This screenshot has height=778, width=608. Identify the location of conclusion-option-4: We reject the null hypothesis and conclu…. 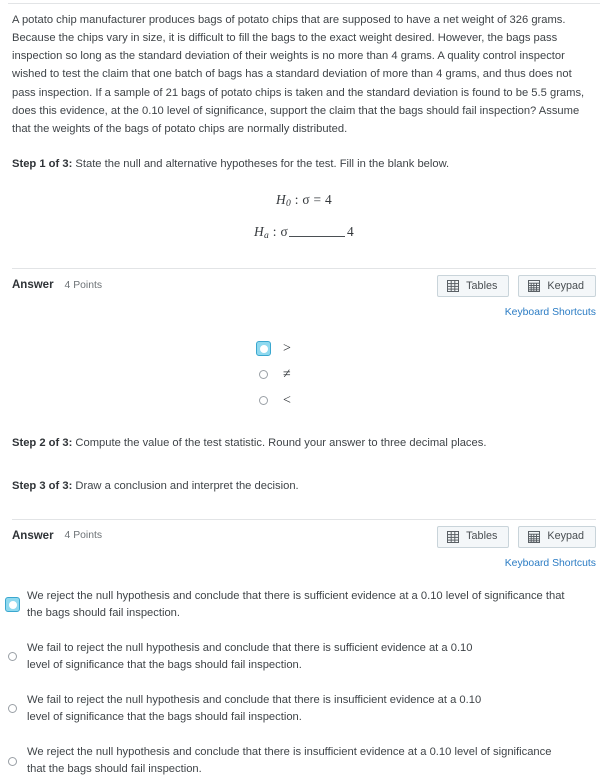
(302, 760).